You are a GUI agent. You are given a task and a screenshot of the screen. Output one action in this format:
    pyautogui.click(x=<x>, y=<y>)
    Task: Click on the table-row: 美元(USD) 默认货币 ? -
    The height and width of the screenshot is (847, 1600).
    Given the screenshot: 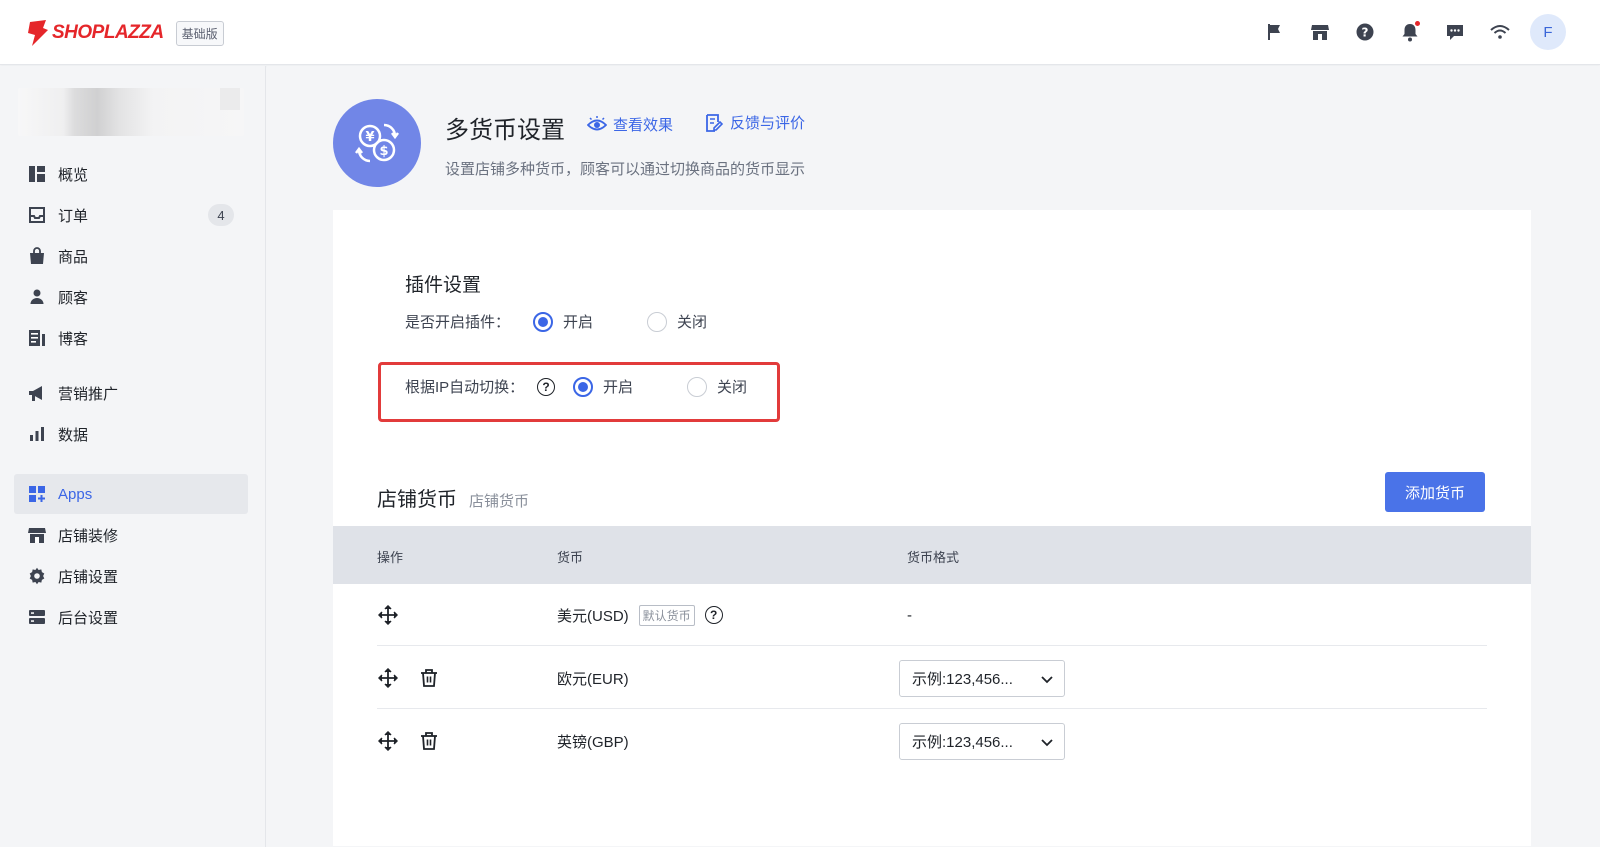 What is the action you would take?
    pyautogui.click(x=932, y=615)
    